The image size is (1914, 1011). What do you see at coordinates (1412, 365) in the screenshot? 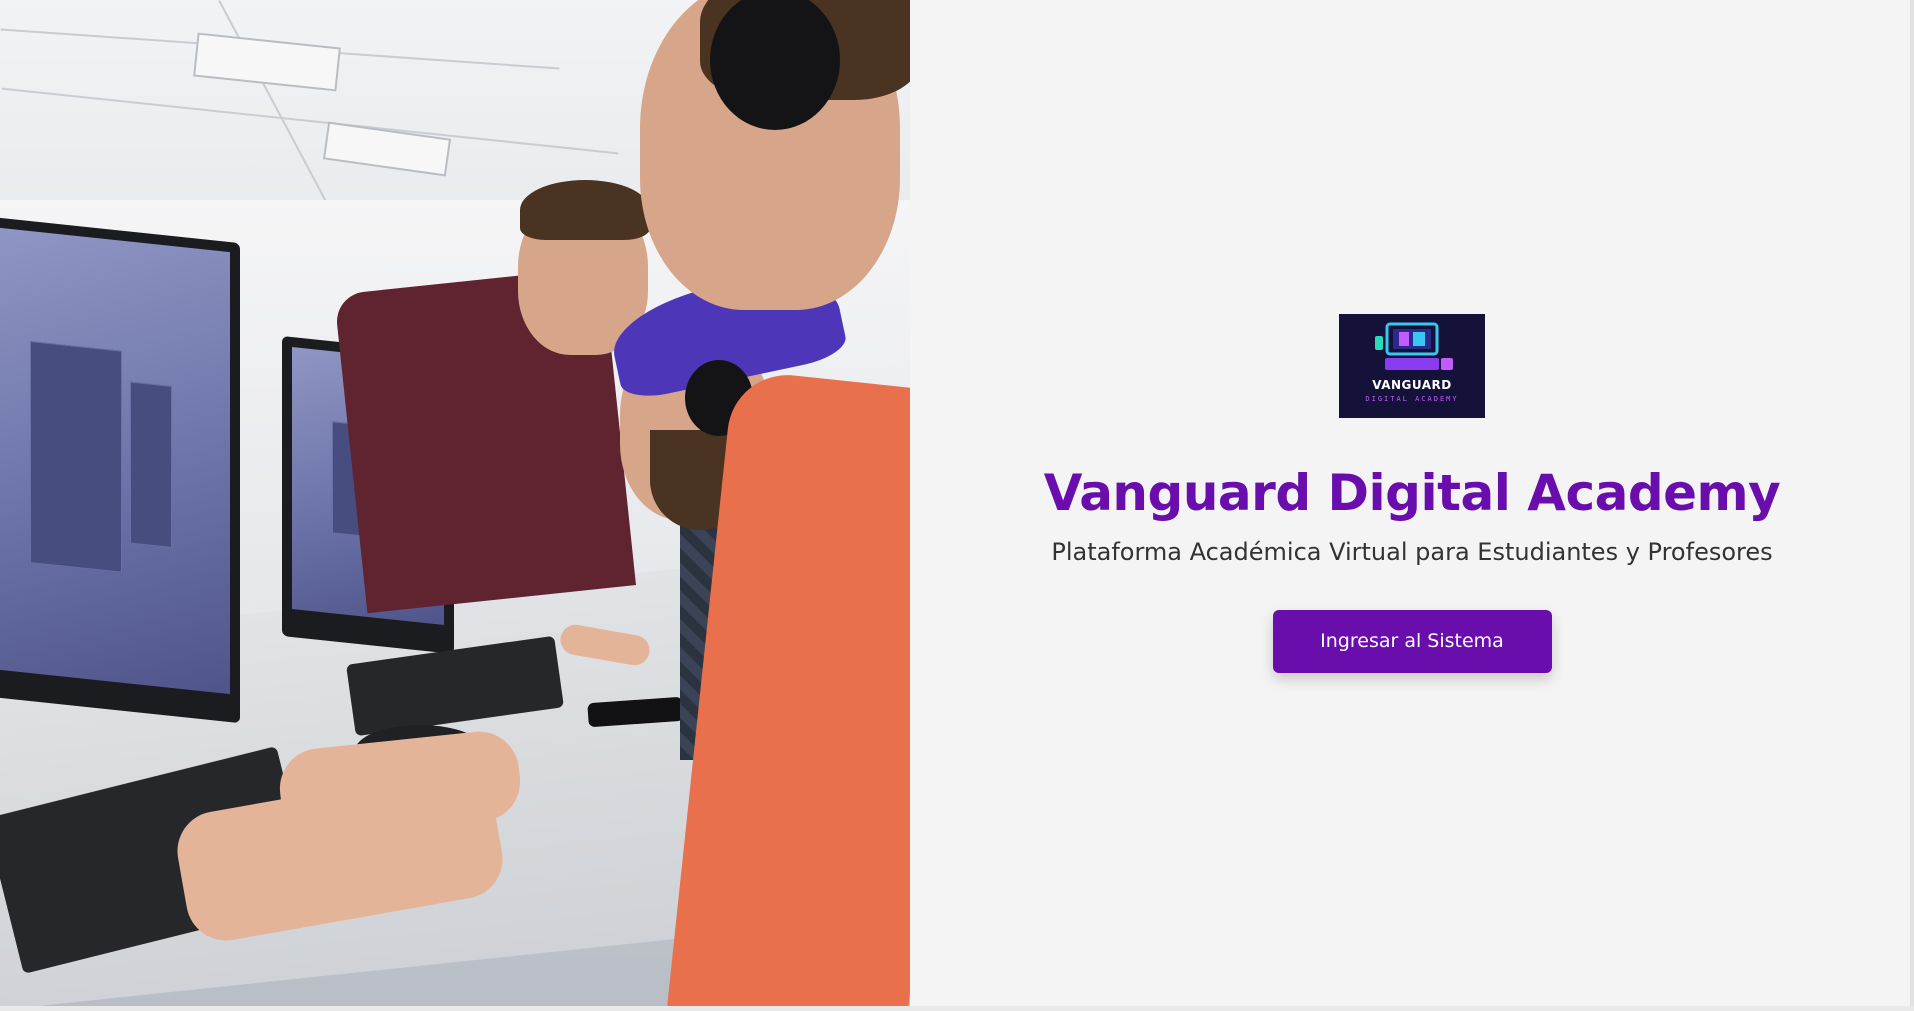
I see `academy-logo: VANGUARD DIGITAL ACADEMY` at bounding box center [1412, 365].